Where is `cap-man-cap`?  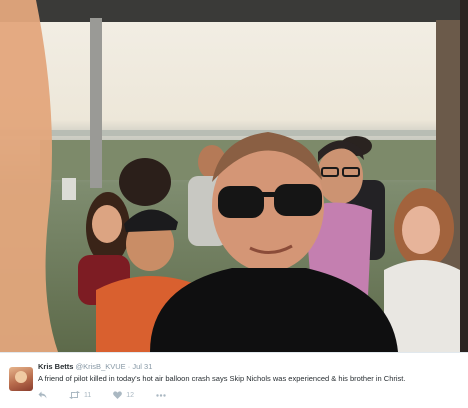 cap-man-cap is located at coordinates (151, 220).